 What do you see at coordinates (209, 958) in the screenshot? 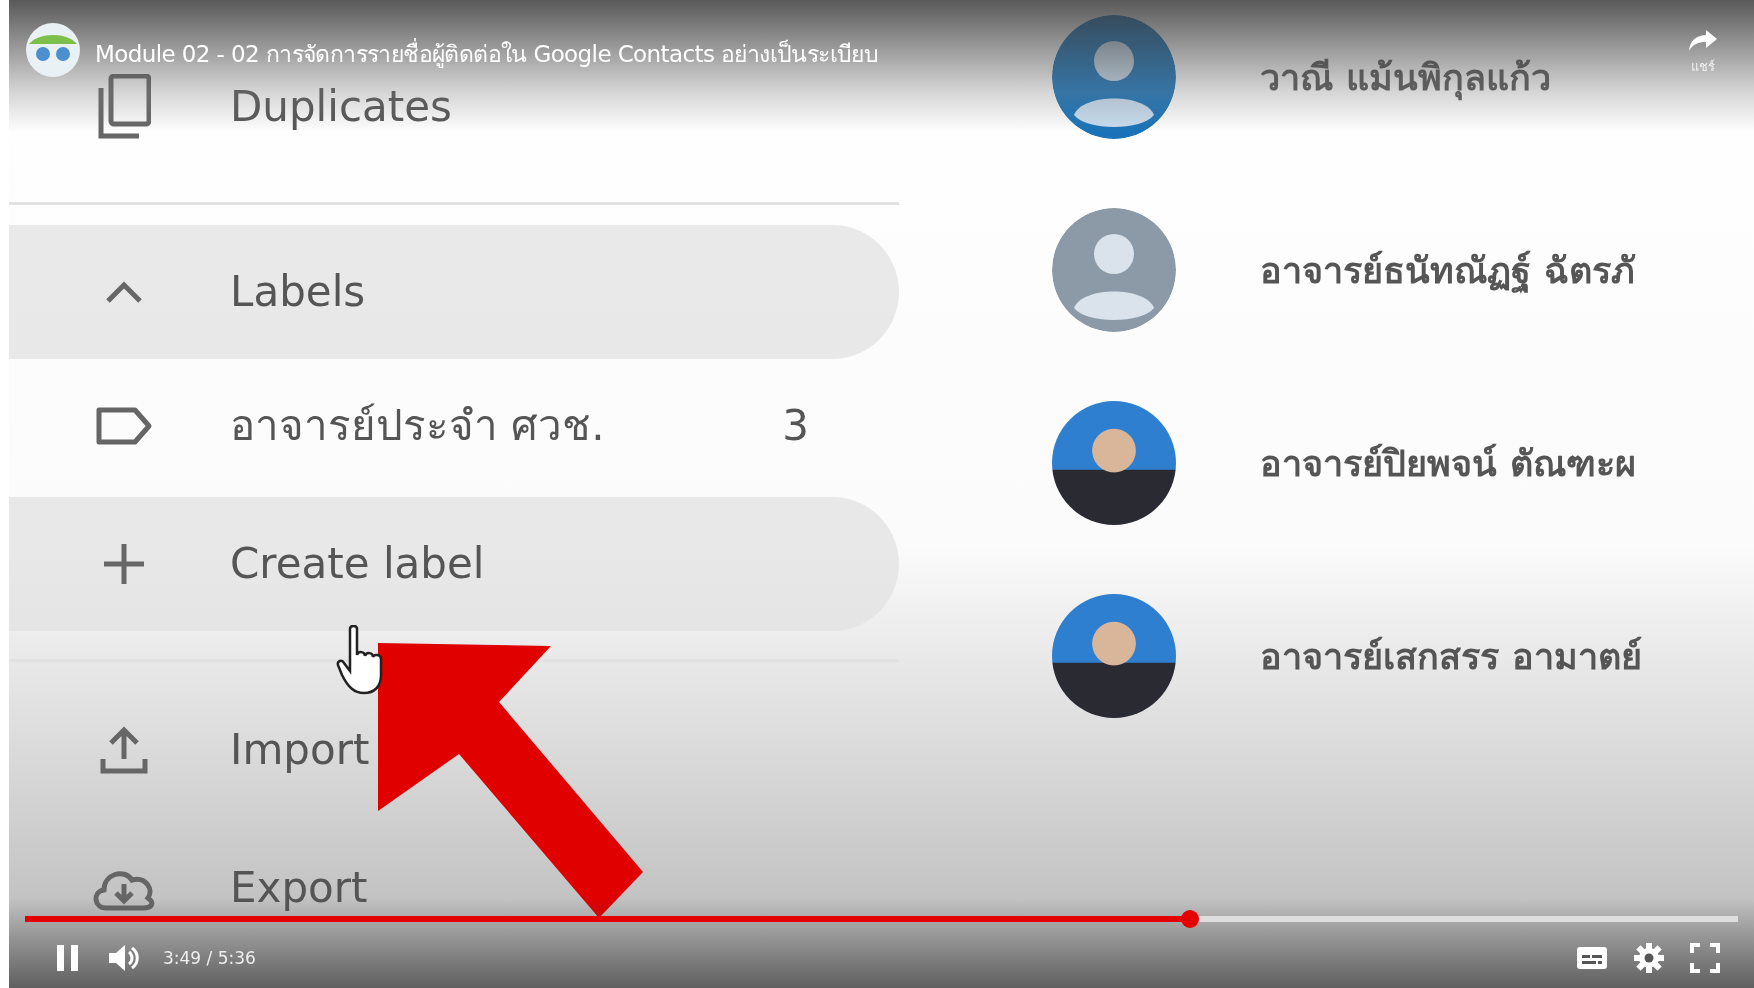
I see `time-display: 3:49 / 5:36` at bounding box center [209, 958].